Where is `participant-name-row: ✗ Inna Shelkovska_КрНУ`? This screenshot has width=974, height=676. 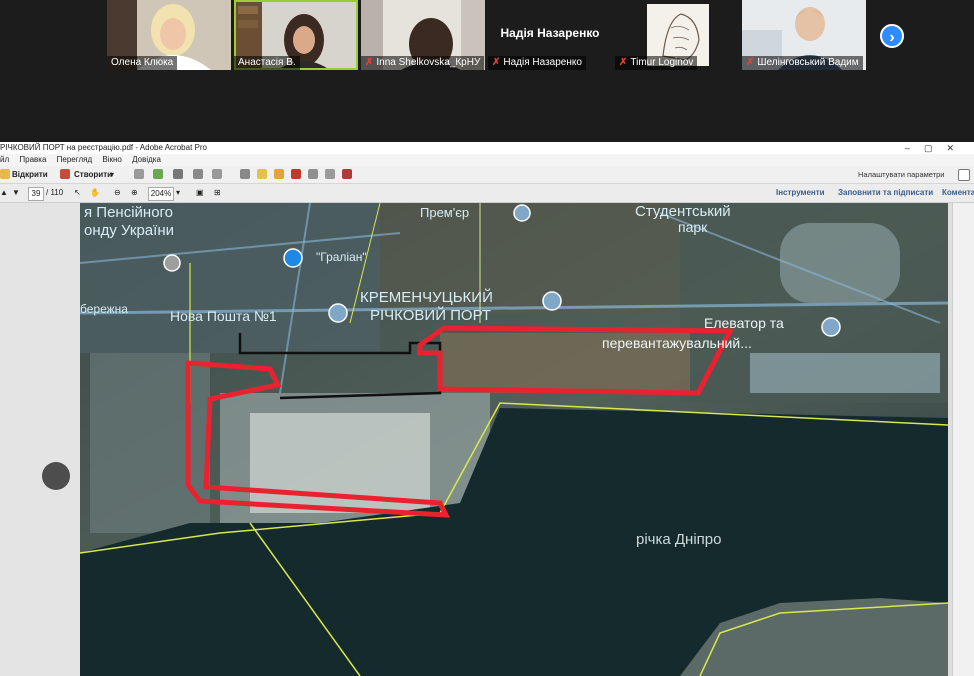 participant-name-row: ✗ Inna Shelkovska_КрНУ is located at coordinates (423, 63).